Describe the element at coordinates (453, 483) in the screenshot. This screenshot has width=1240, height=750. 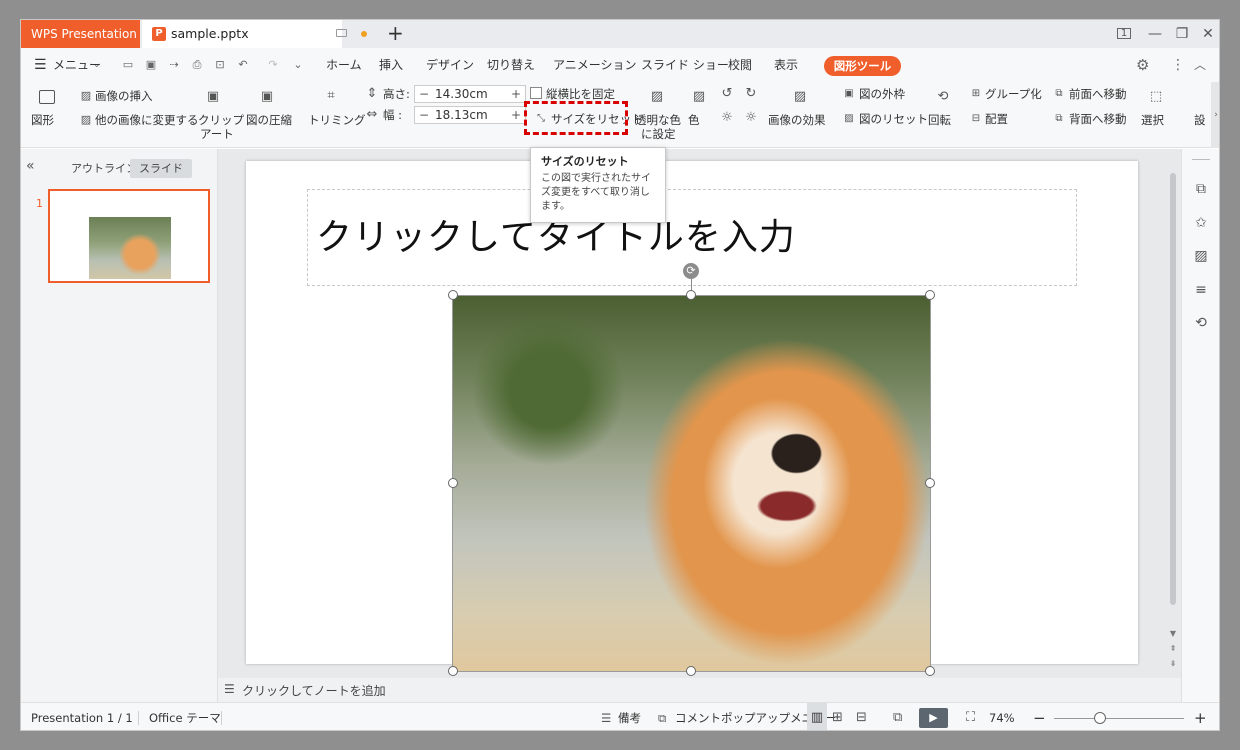
I see `resize-handle-w` at that location.